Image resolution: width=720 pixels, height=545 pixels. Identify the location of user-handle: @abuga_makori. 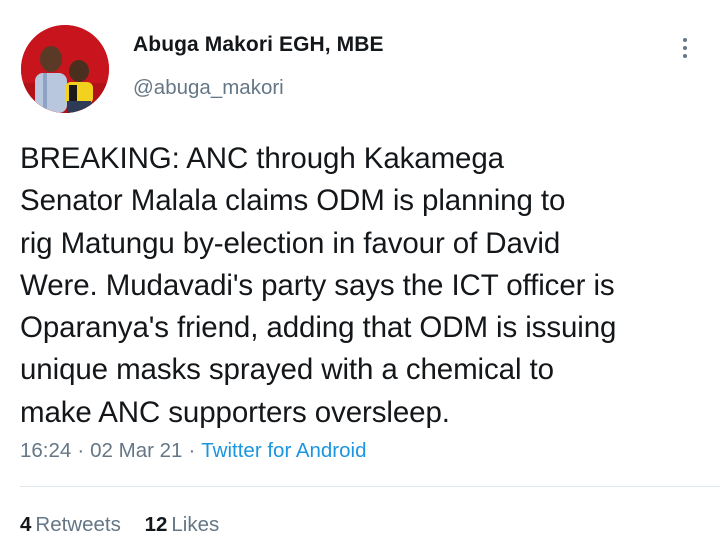
(208, 88).